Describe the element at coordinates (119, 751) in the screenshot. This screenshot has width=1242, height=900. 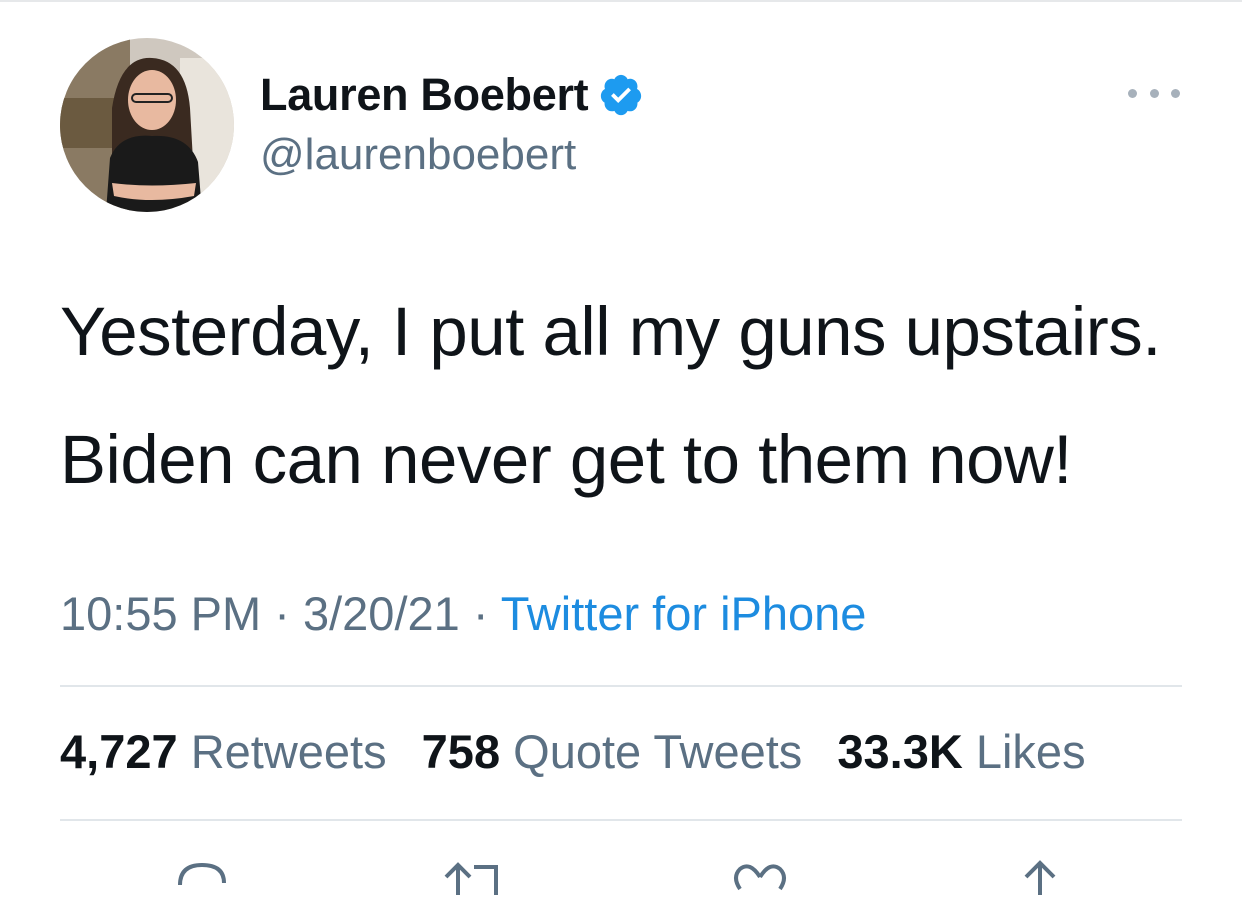
I see `retweets-count: 4,727` at that location.